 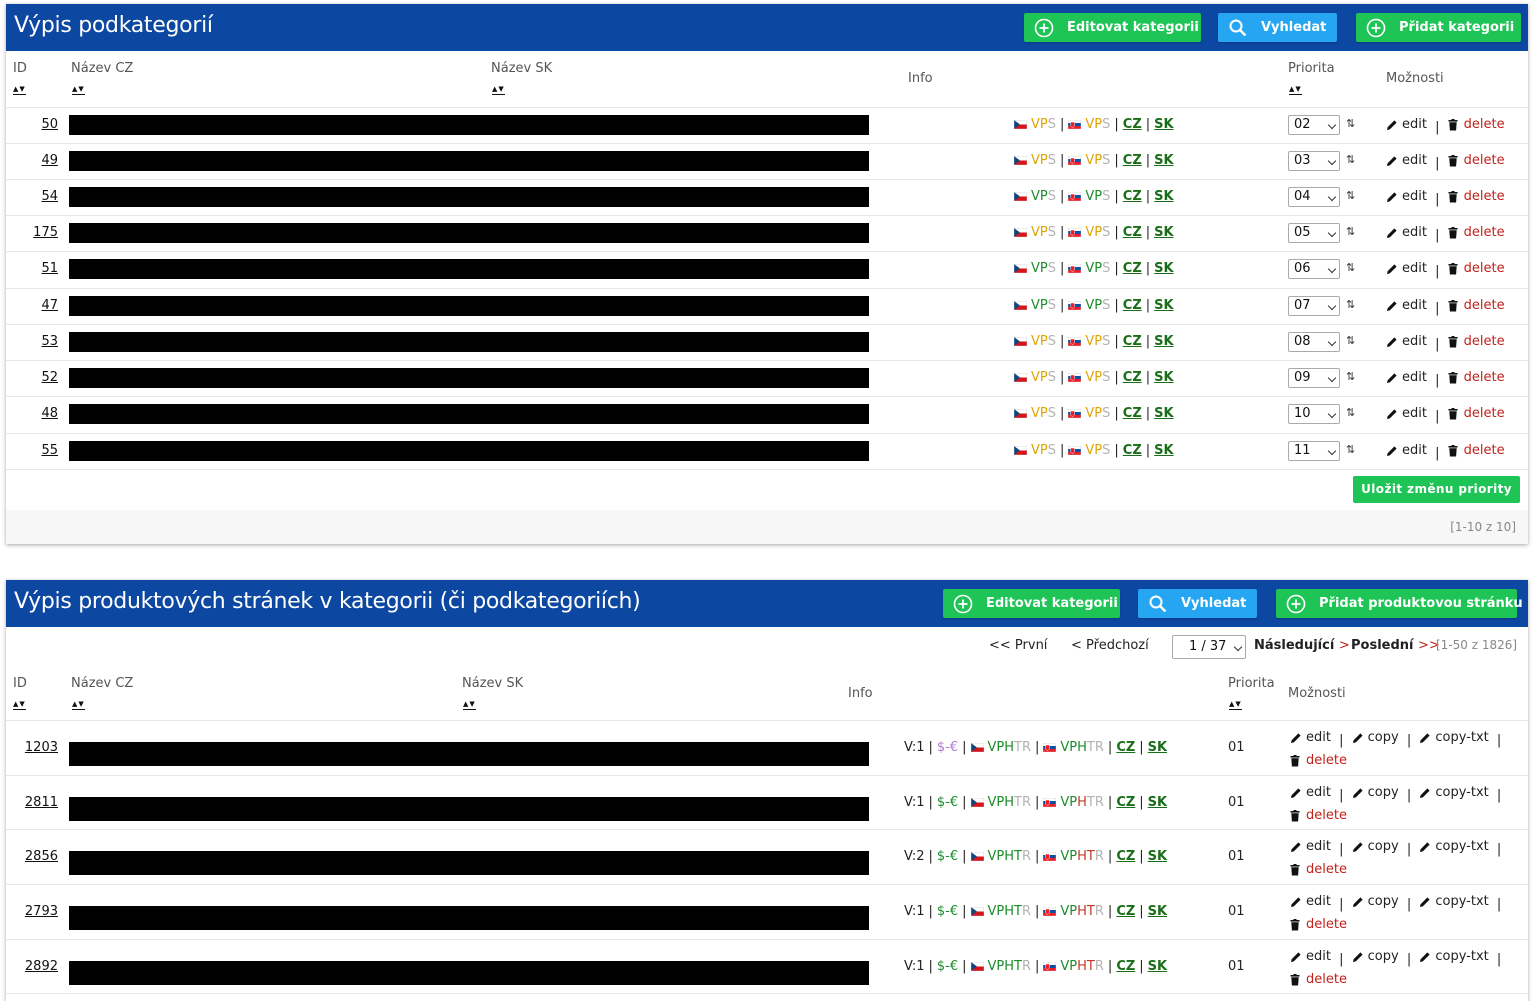 I want to click on priority-select: 11, so click(x=1314, y=451).